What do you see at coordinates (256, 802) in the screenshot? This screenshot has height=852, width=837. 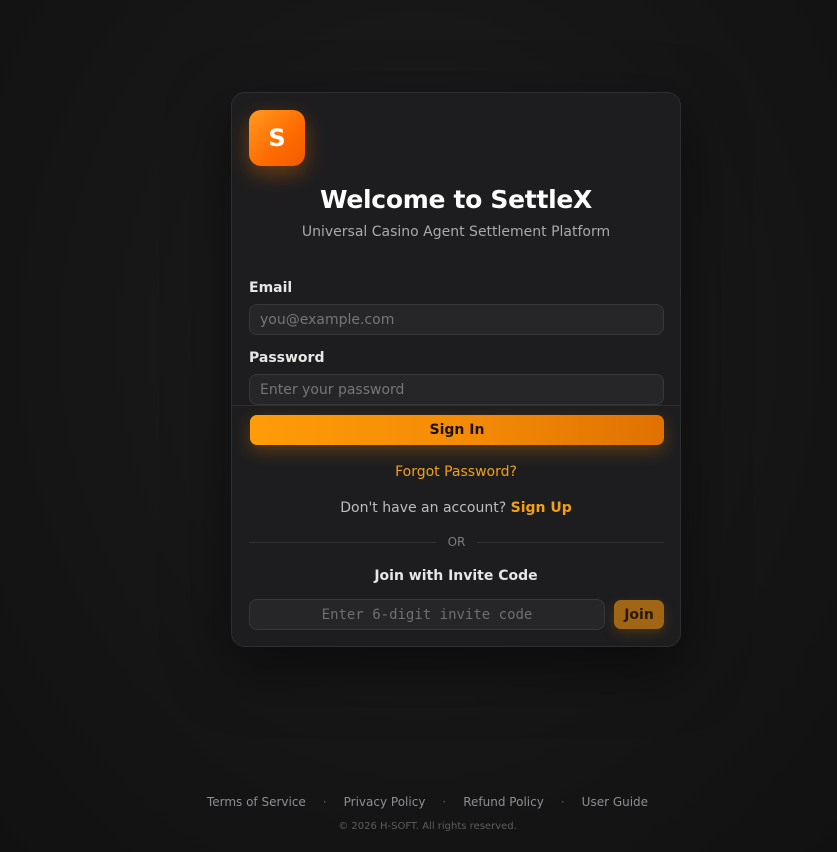 I see `terms-link: Terms of Service` at bounding box center [256, 802].